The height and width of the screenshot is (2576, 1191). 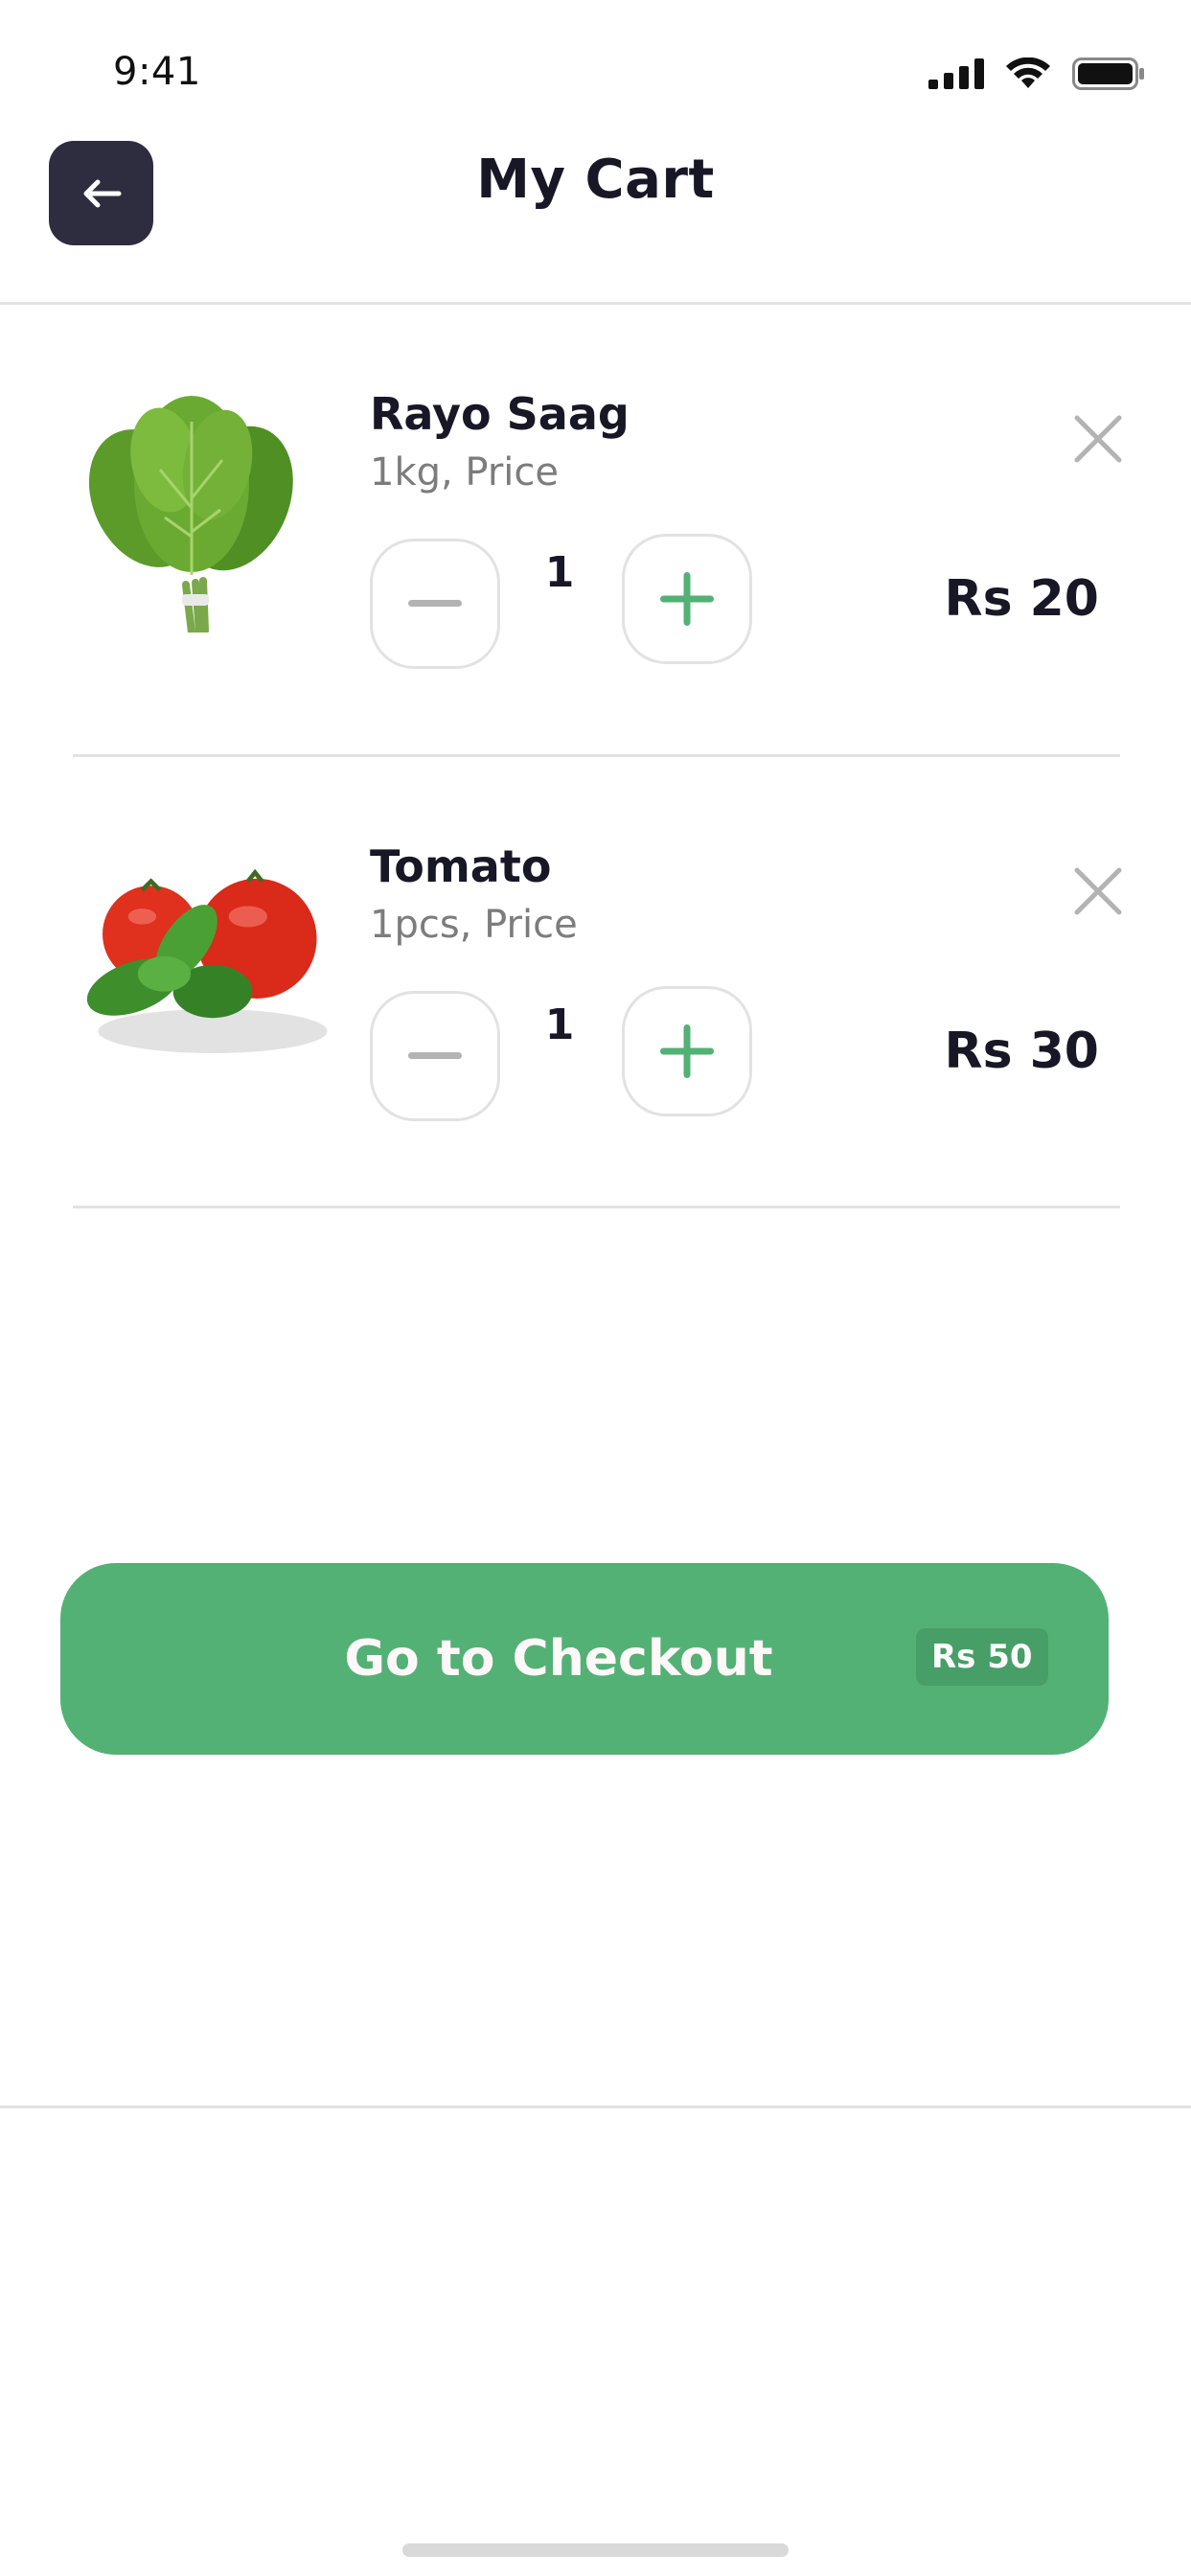 What do you see at coordinates (157, 72) in the screenshot?
I see `status-time: 9:41` at bounding box center [157, 72].